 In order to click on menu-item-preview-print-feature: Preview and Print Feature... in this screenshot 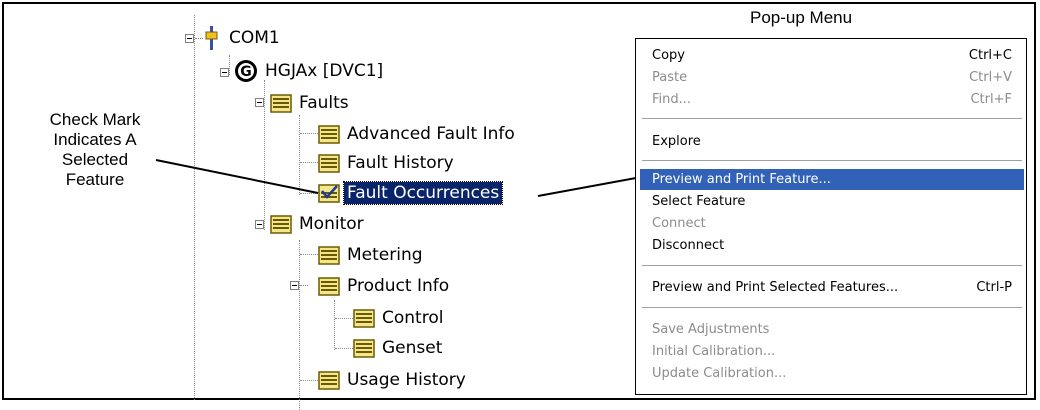, I will do `click(832, 179)`.